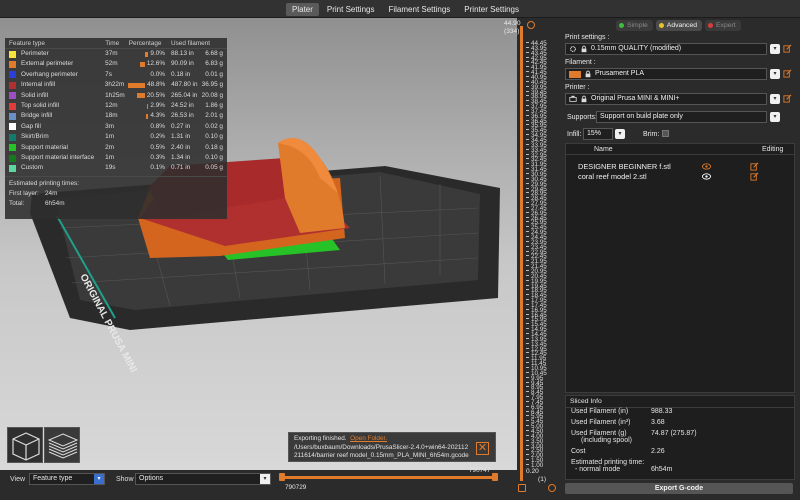 This screenshot has height=500, width=800. What do you see at coordinates (351, 9) in the screenshot?
I see `tab-print-settings: Print Settings` at bounding box center [351, 9].